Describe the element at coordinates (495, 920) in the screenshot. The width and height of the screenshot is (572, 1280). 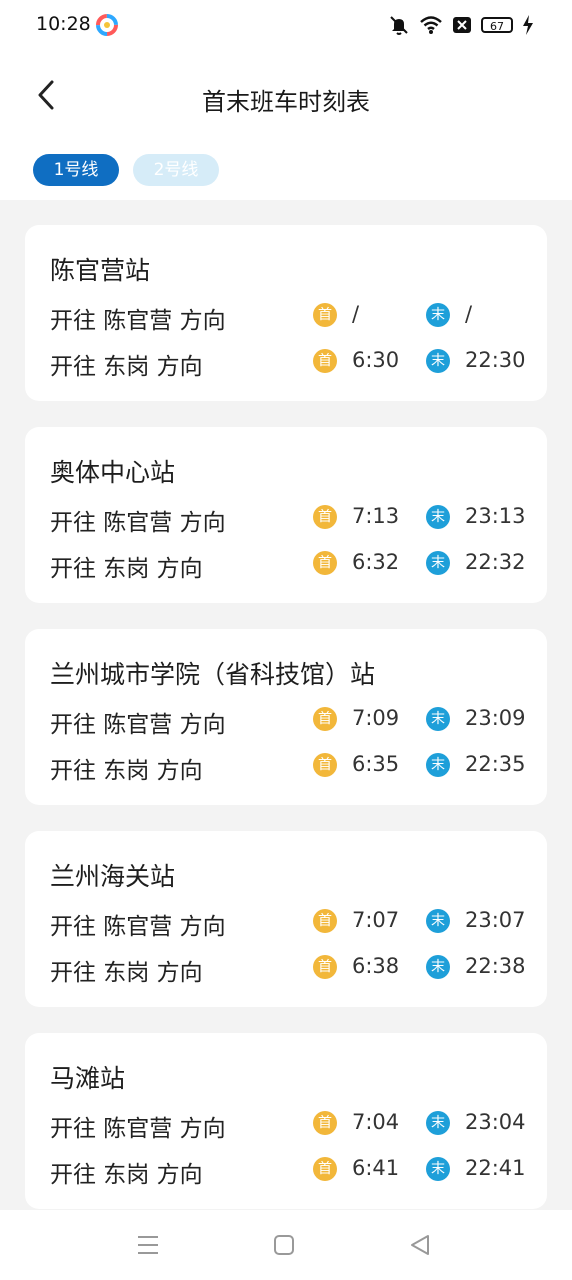
I see `last-train-time: 23:07` at that location.